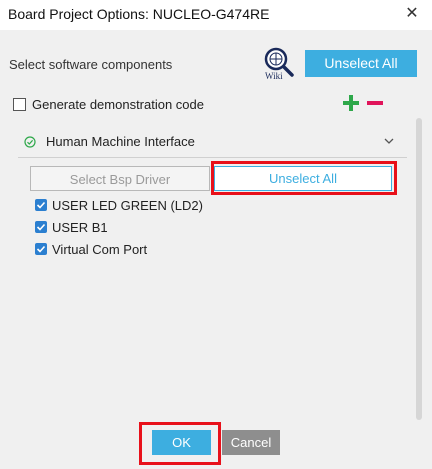 The image size is (432, 469). I want to click on demo-code-label: Generate demonstration code, so click(118, 104).